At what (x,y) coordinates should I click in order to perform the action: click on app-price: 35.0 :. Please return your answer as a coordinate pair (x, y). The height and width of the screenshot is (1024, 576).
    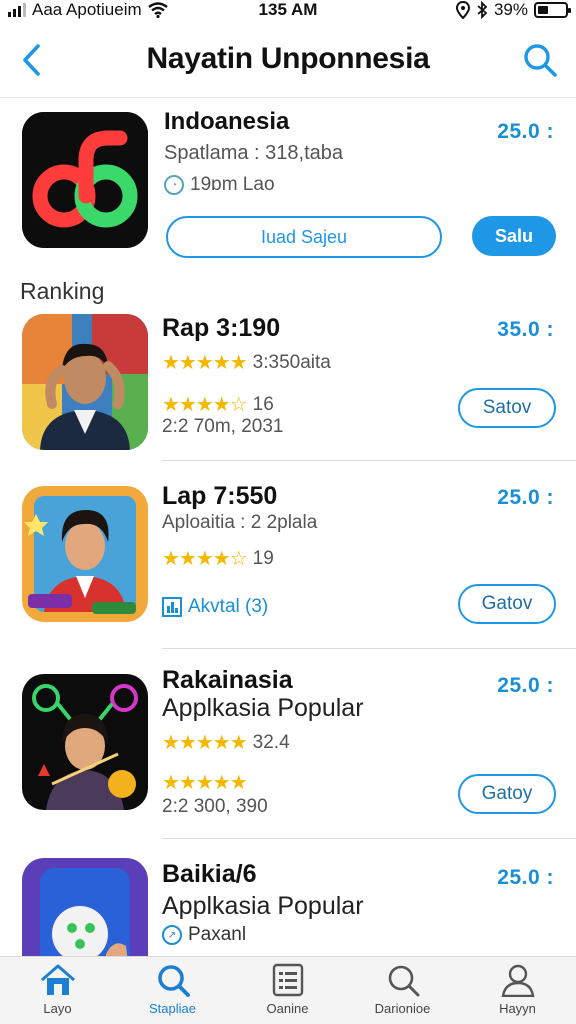
    Looking at the image, I should click on (525, 329).